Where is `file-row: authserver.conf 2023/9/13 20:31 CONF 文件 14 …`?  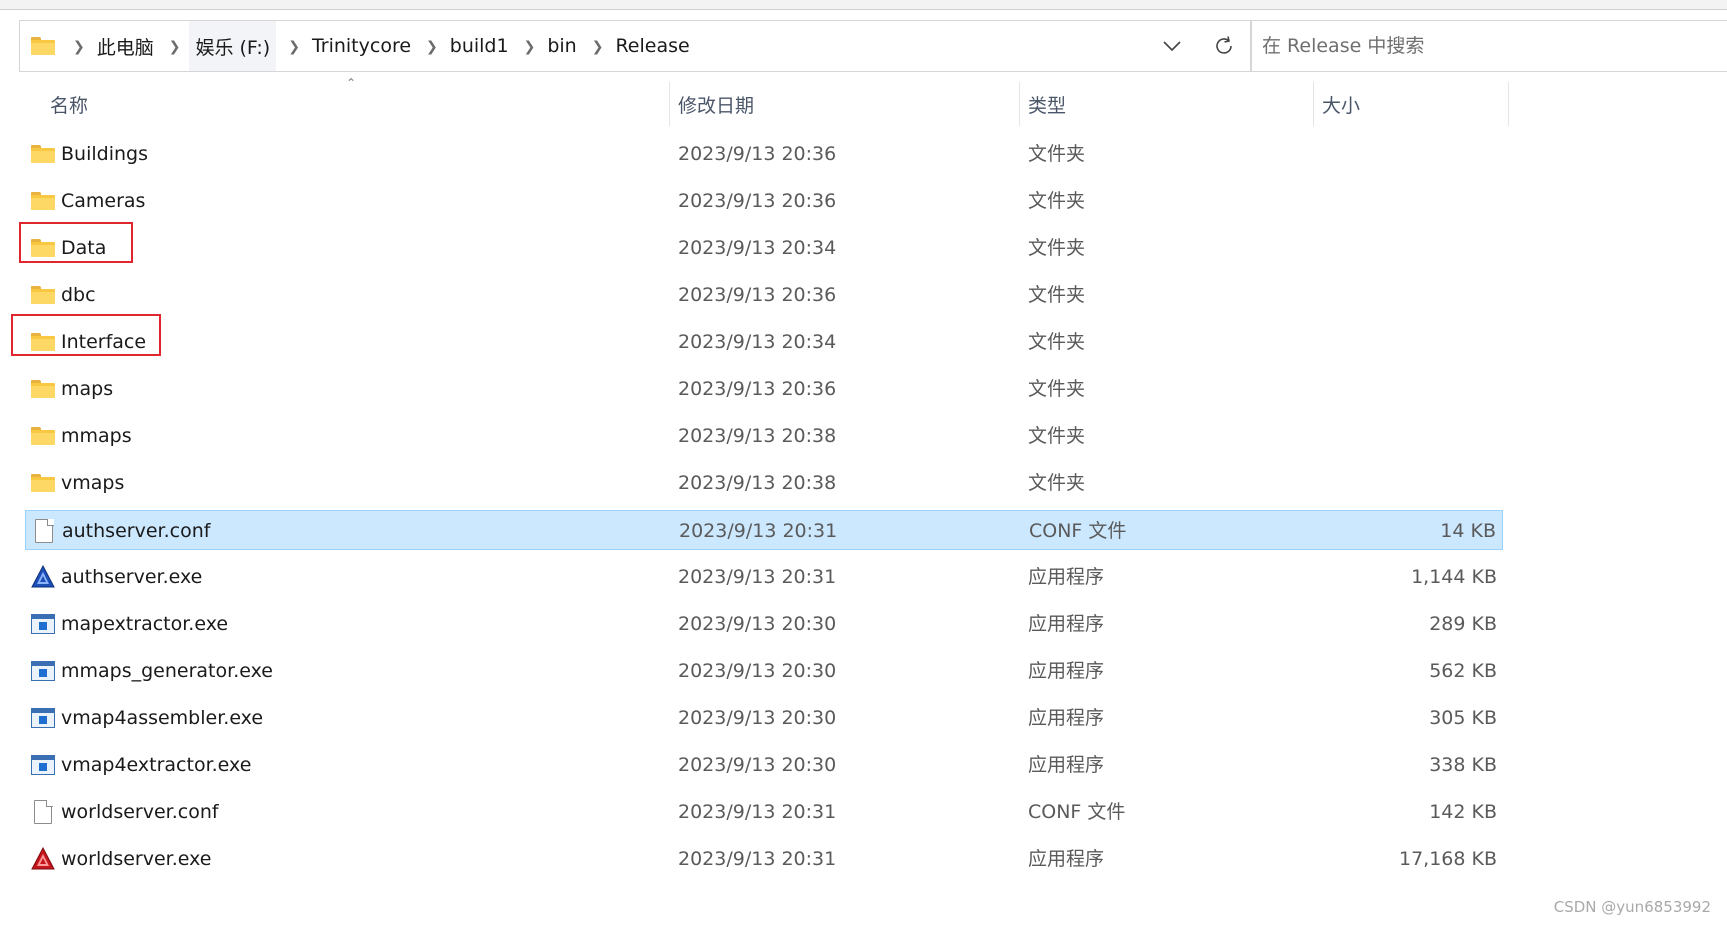 file-row: authserver.conf 2023/9/13 20:31 CONF 文件 14 … is located at coordinates (764, 530).